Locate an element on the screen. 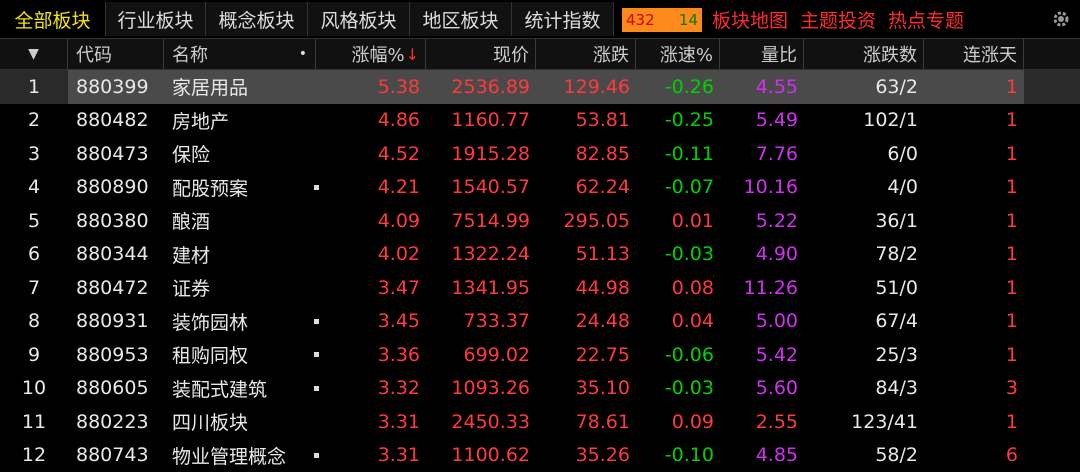 This screenshot has width=1080, height=472. row-number: 10 is located at coordinates (34, 389).